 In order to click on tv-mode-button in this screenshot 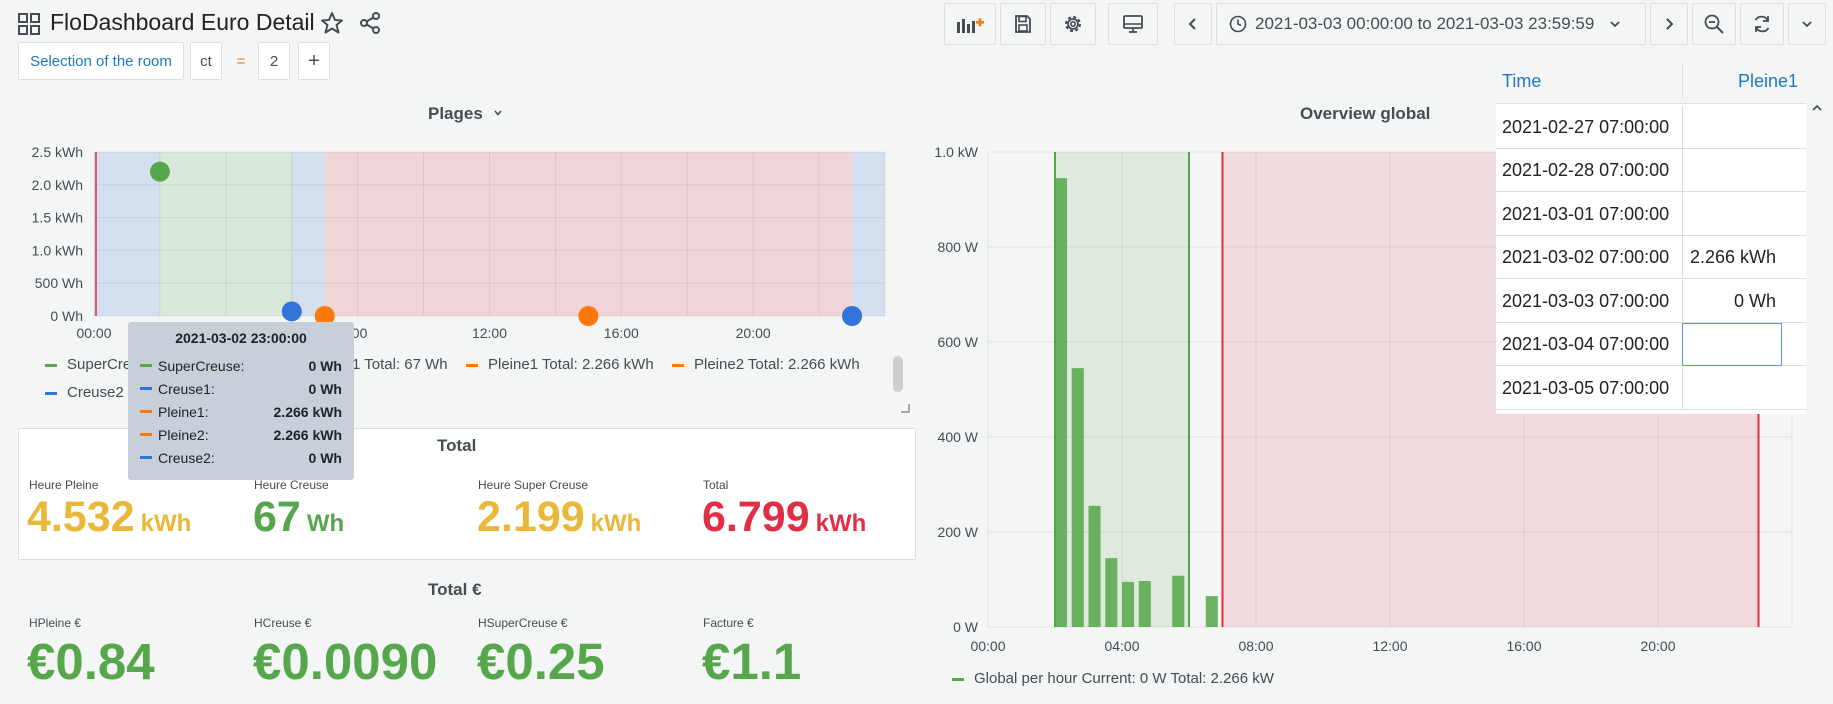, I will do `click(1133, 24)`.